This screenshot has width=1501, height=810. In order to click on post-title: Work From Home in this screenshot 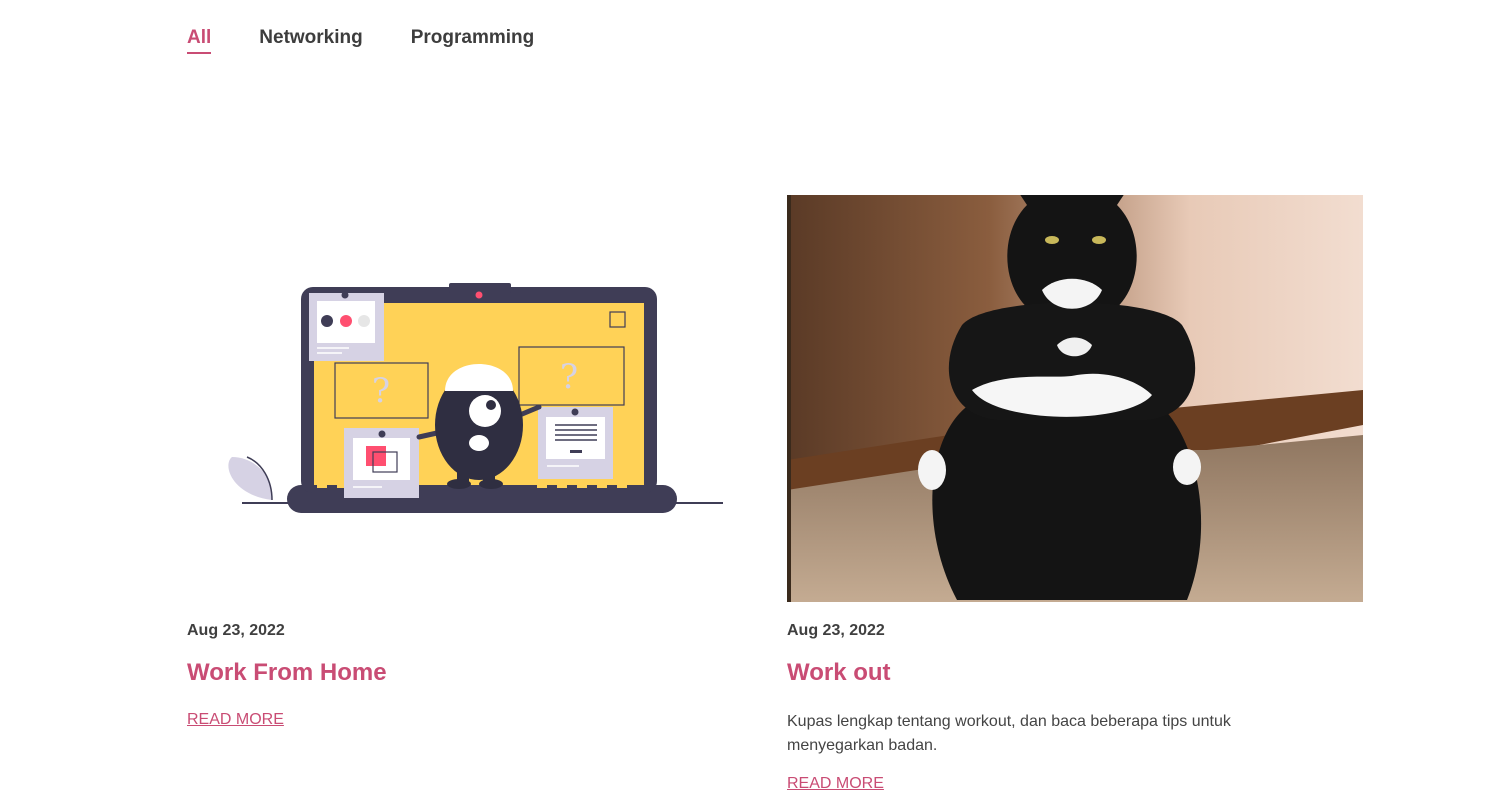, I will do `click(287, 673)`.